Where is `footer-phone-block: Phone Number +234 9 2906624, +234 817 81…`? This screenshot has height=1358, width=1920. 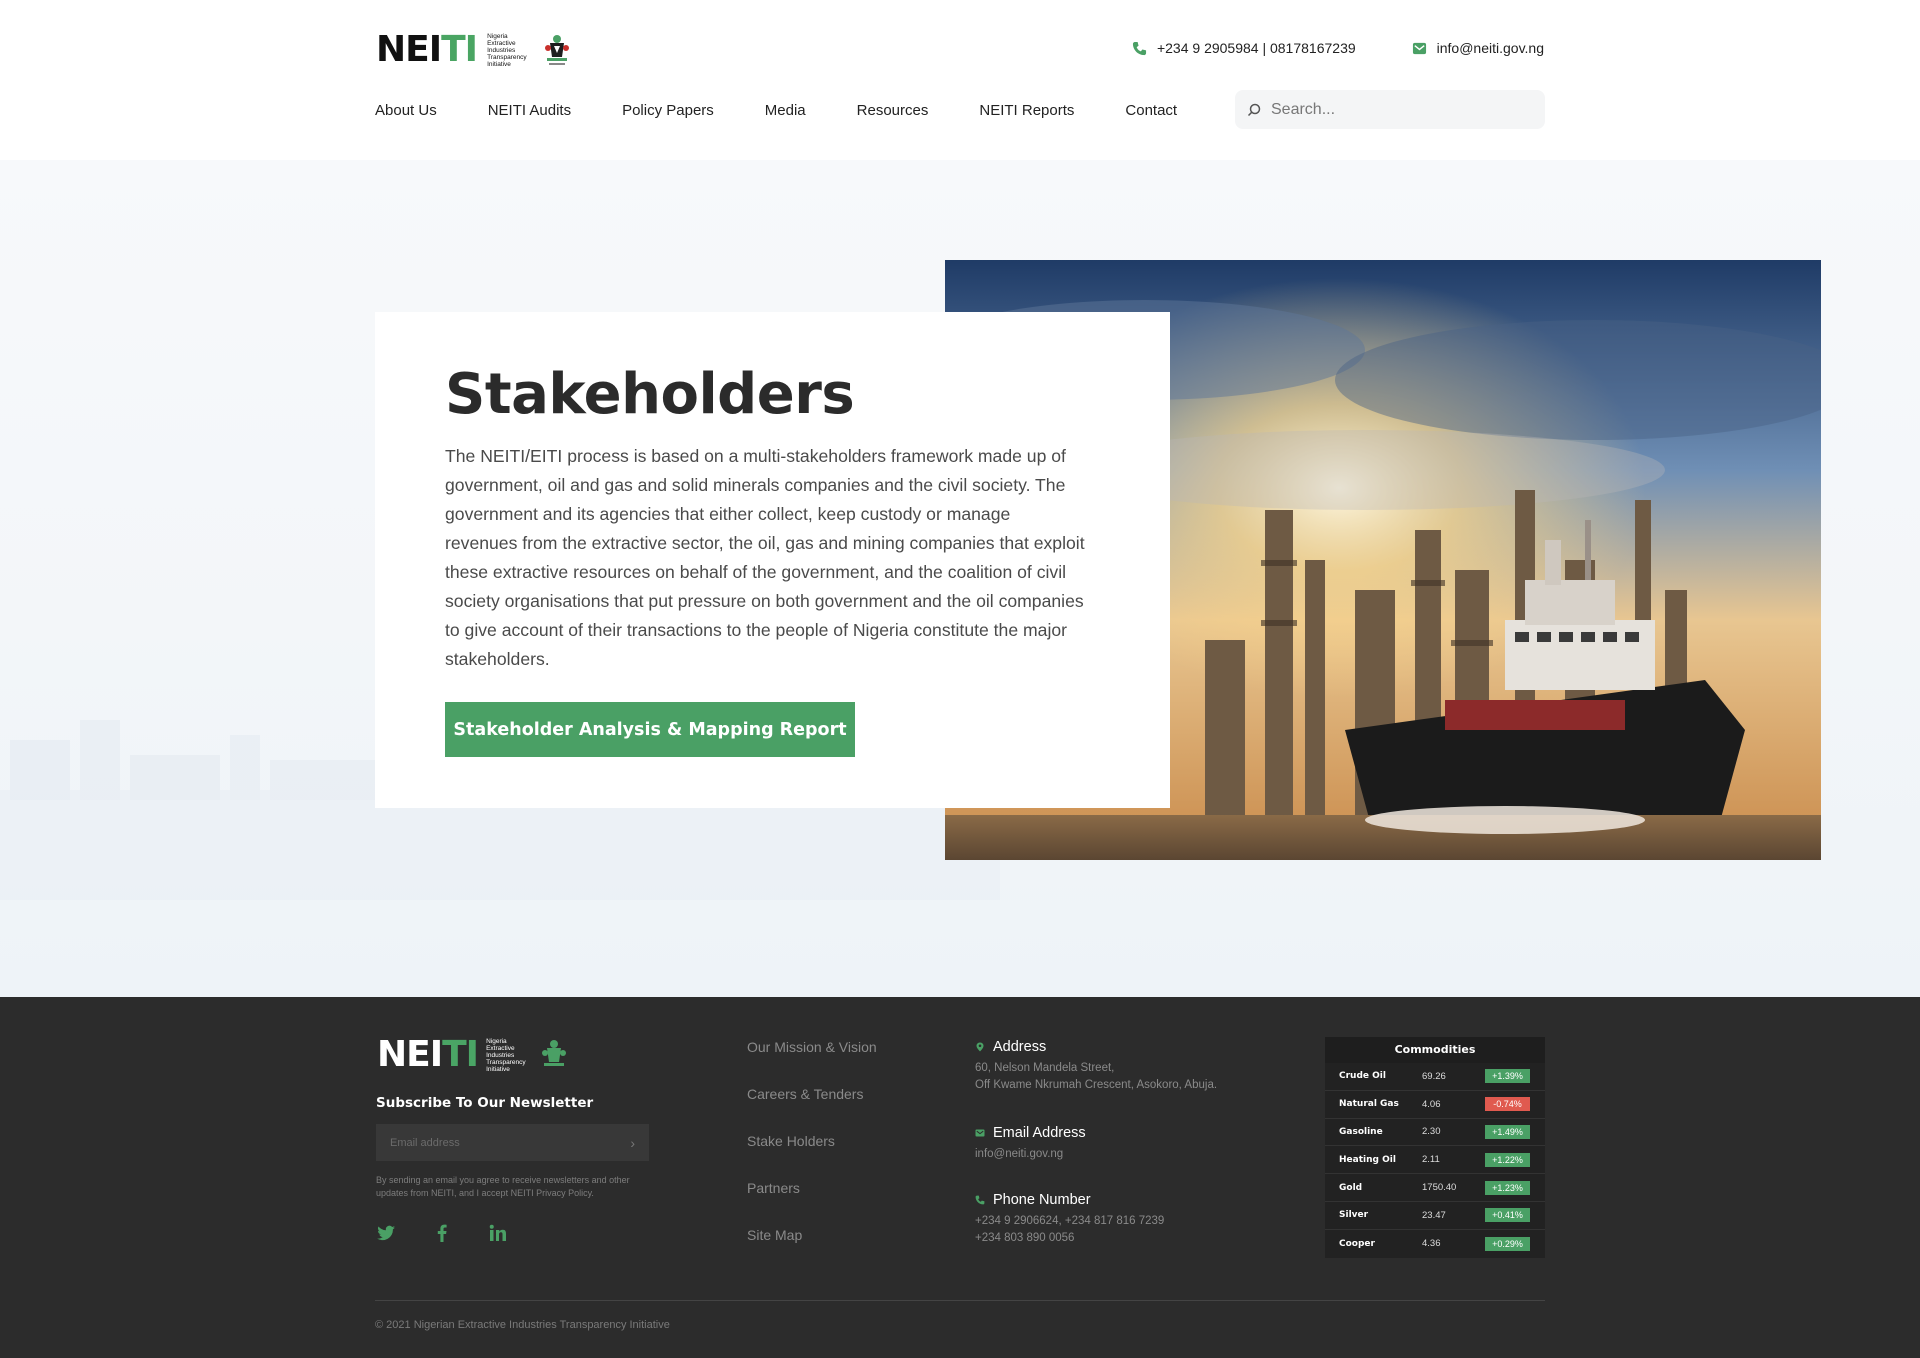 footer-phone-block: Phone Number +234 9 2906624, +234 817 81… is located at coordinates (1125, 1219).